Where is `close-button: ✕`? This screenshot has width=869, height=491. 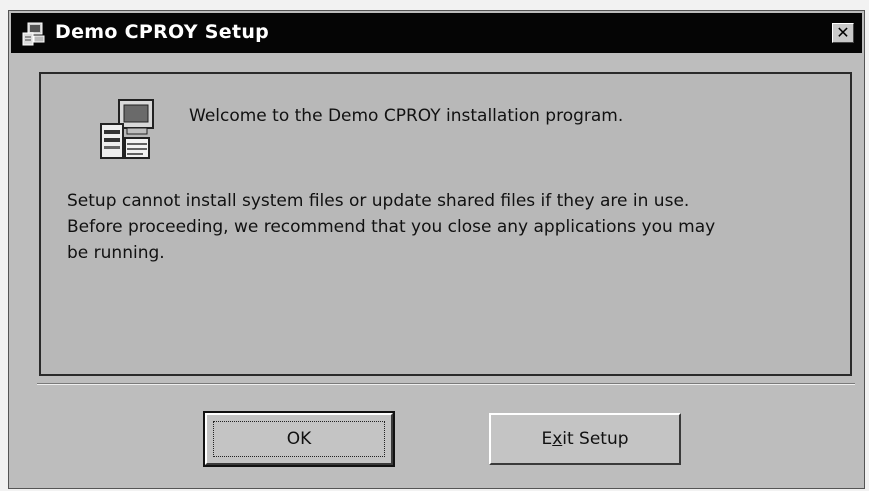
close-button: ✕ is located at coordinates (843, 33).